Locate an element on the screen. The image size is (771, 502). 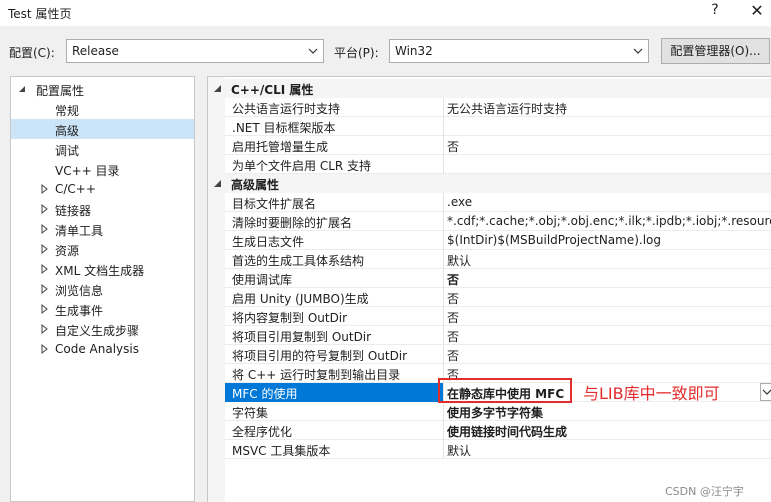
category-advanced: 高级属性 is located at coordinates (489, 183).